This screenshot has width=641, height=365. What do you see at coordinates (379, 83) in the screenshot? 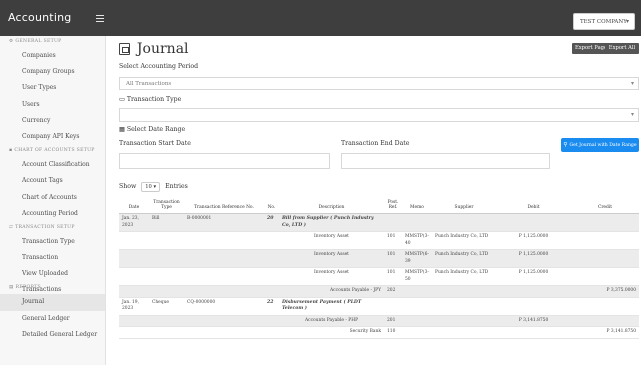
I see `accounting-period-select: All Transactions ▾` at bounding box center [379, 83].